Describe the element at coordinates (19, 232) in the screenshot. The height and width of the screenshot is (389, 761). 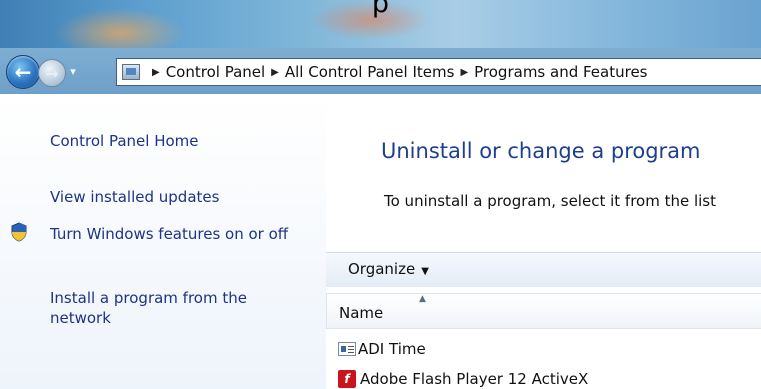
I see `uac-shield-icon` at that location.